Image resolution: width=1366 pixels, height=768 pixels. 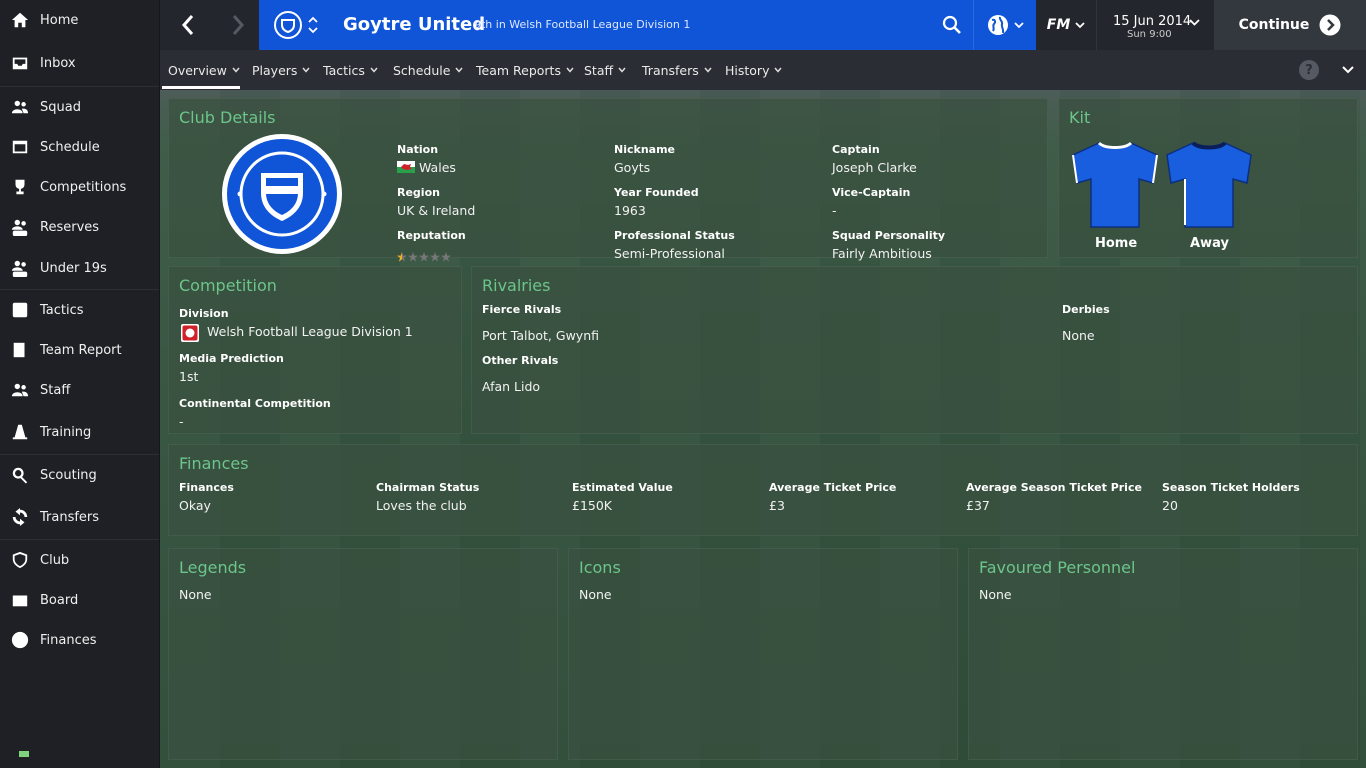 I want to click on sidebar-item-staff: Staff, so click(x=79, y=390).